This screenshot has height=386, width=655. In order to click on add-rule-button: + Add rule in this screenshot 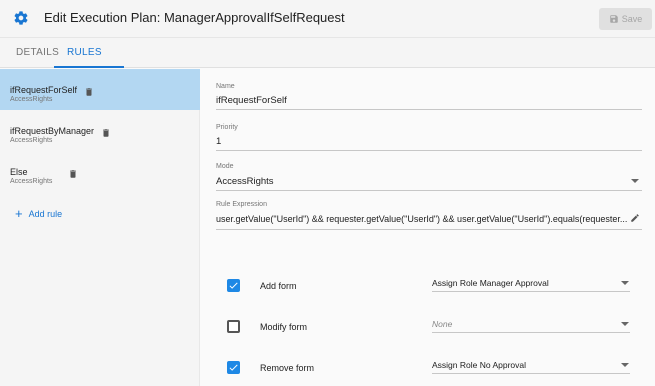, I will do `click(39, 213)`.